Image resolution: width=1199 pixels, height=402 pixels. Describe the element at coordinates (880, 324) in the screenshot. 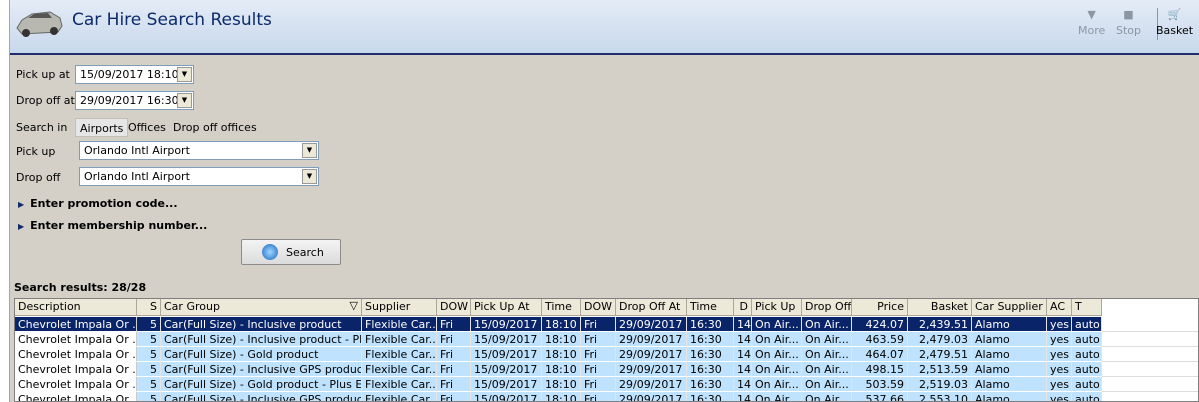

I see `table-cell: 424.07` at that location.